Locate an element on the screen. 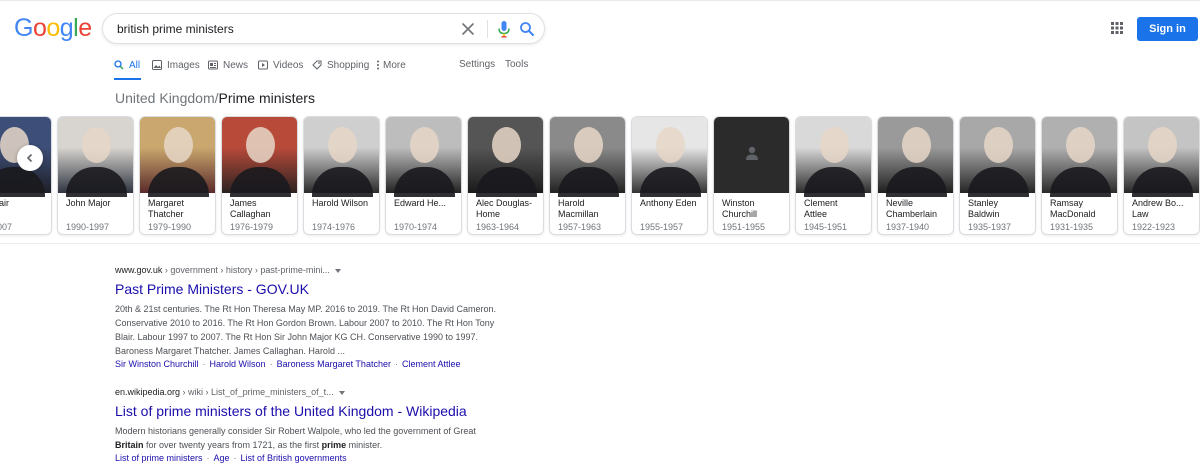 The width and height of the screenshot is (1200, 468). pm-card: Edward He... 1970-1974 is located at coordinates (423, 175).